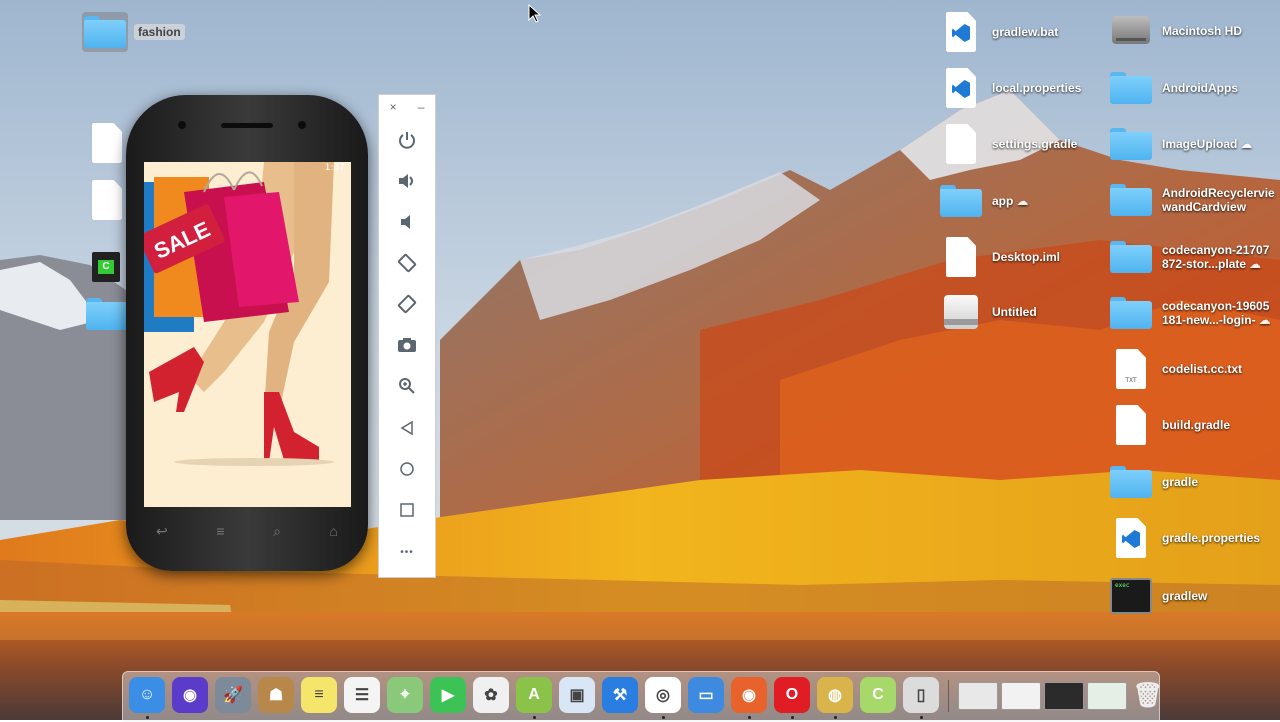  Describe the element at coordinates (247, 169) in the screenshot. I see `status-bar: 1:37` at that location.